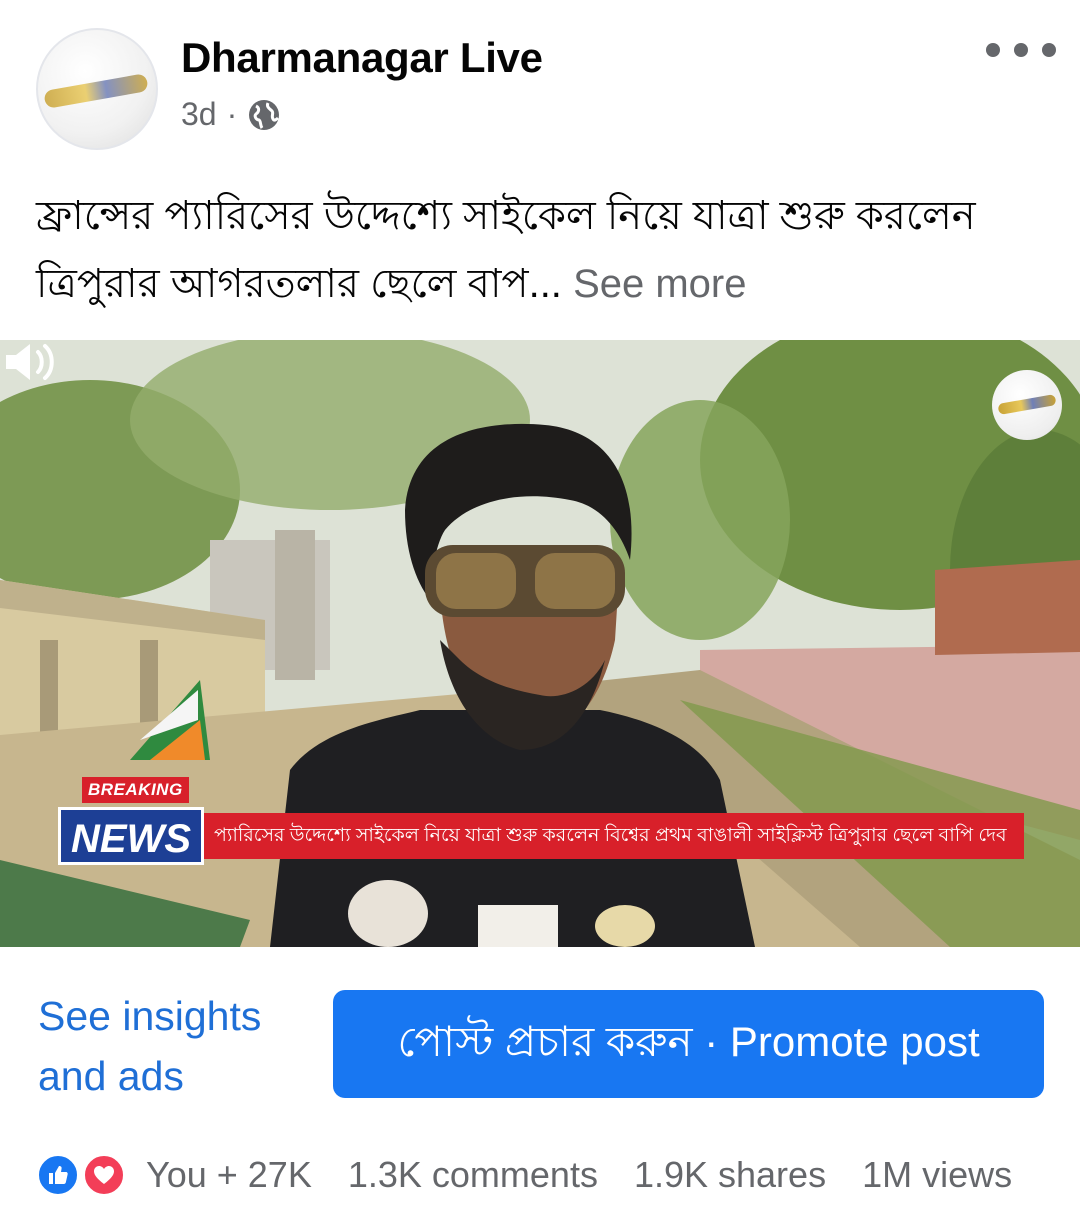 Image resolution: width=1080 pixels, height=1224 pixels. What do you see at coordinates (264, 114) in the screenshot?
I see `globe-icon` at bounding box center [264, 114].